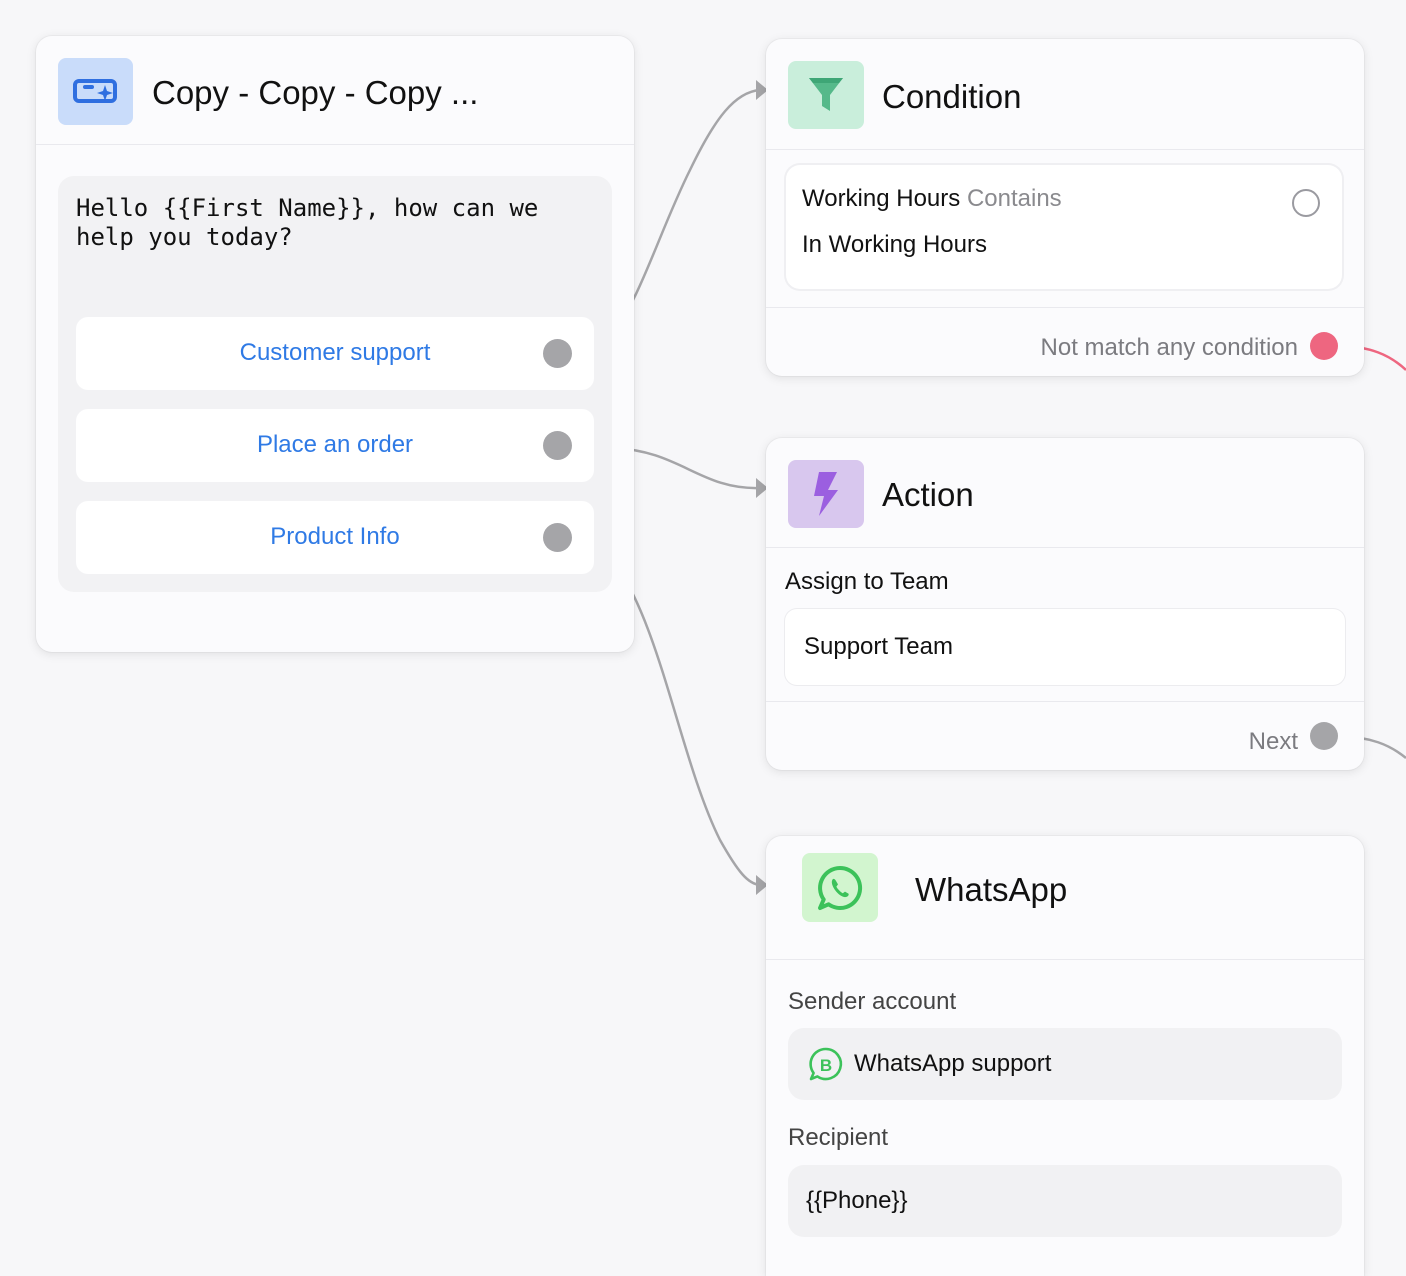 Image resolution: width=1406 pixels, height=1276 pixels. What do you see at coordinates (952, 96) in the screenshot?
I see `condition-node-title: Condition` at bounding box center [952, 96].